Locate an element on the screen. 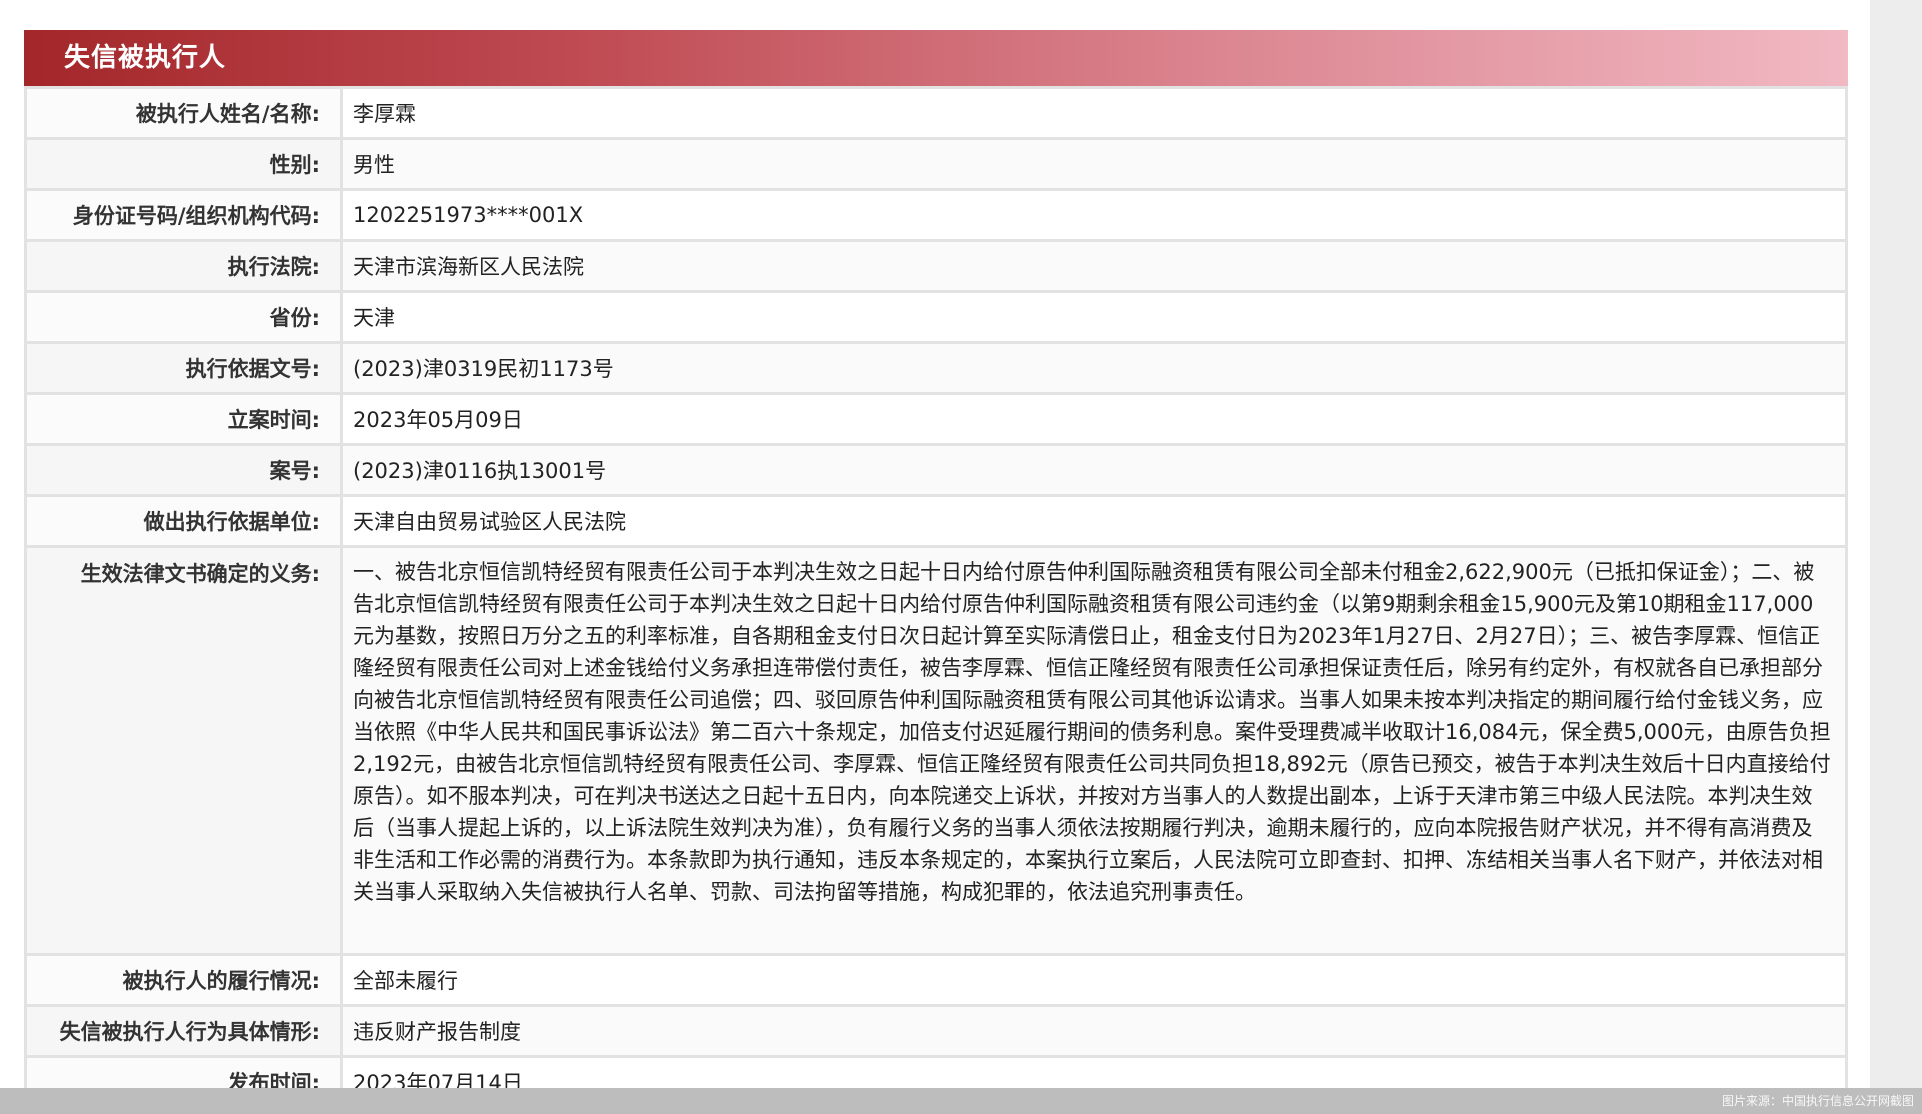  table-row: 立案时间: 2023年05月09日 is located at coordinates (936, 417).